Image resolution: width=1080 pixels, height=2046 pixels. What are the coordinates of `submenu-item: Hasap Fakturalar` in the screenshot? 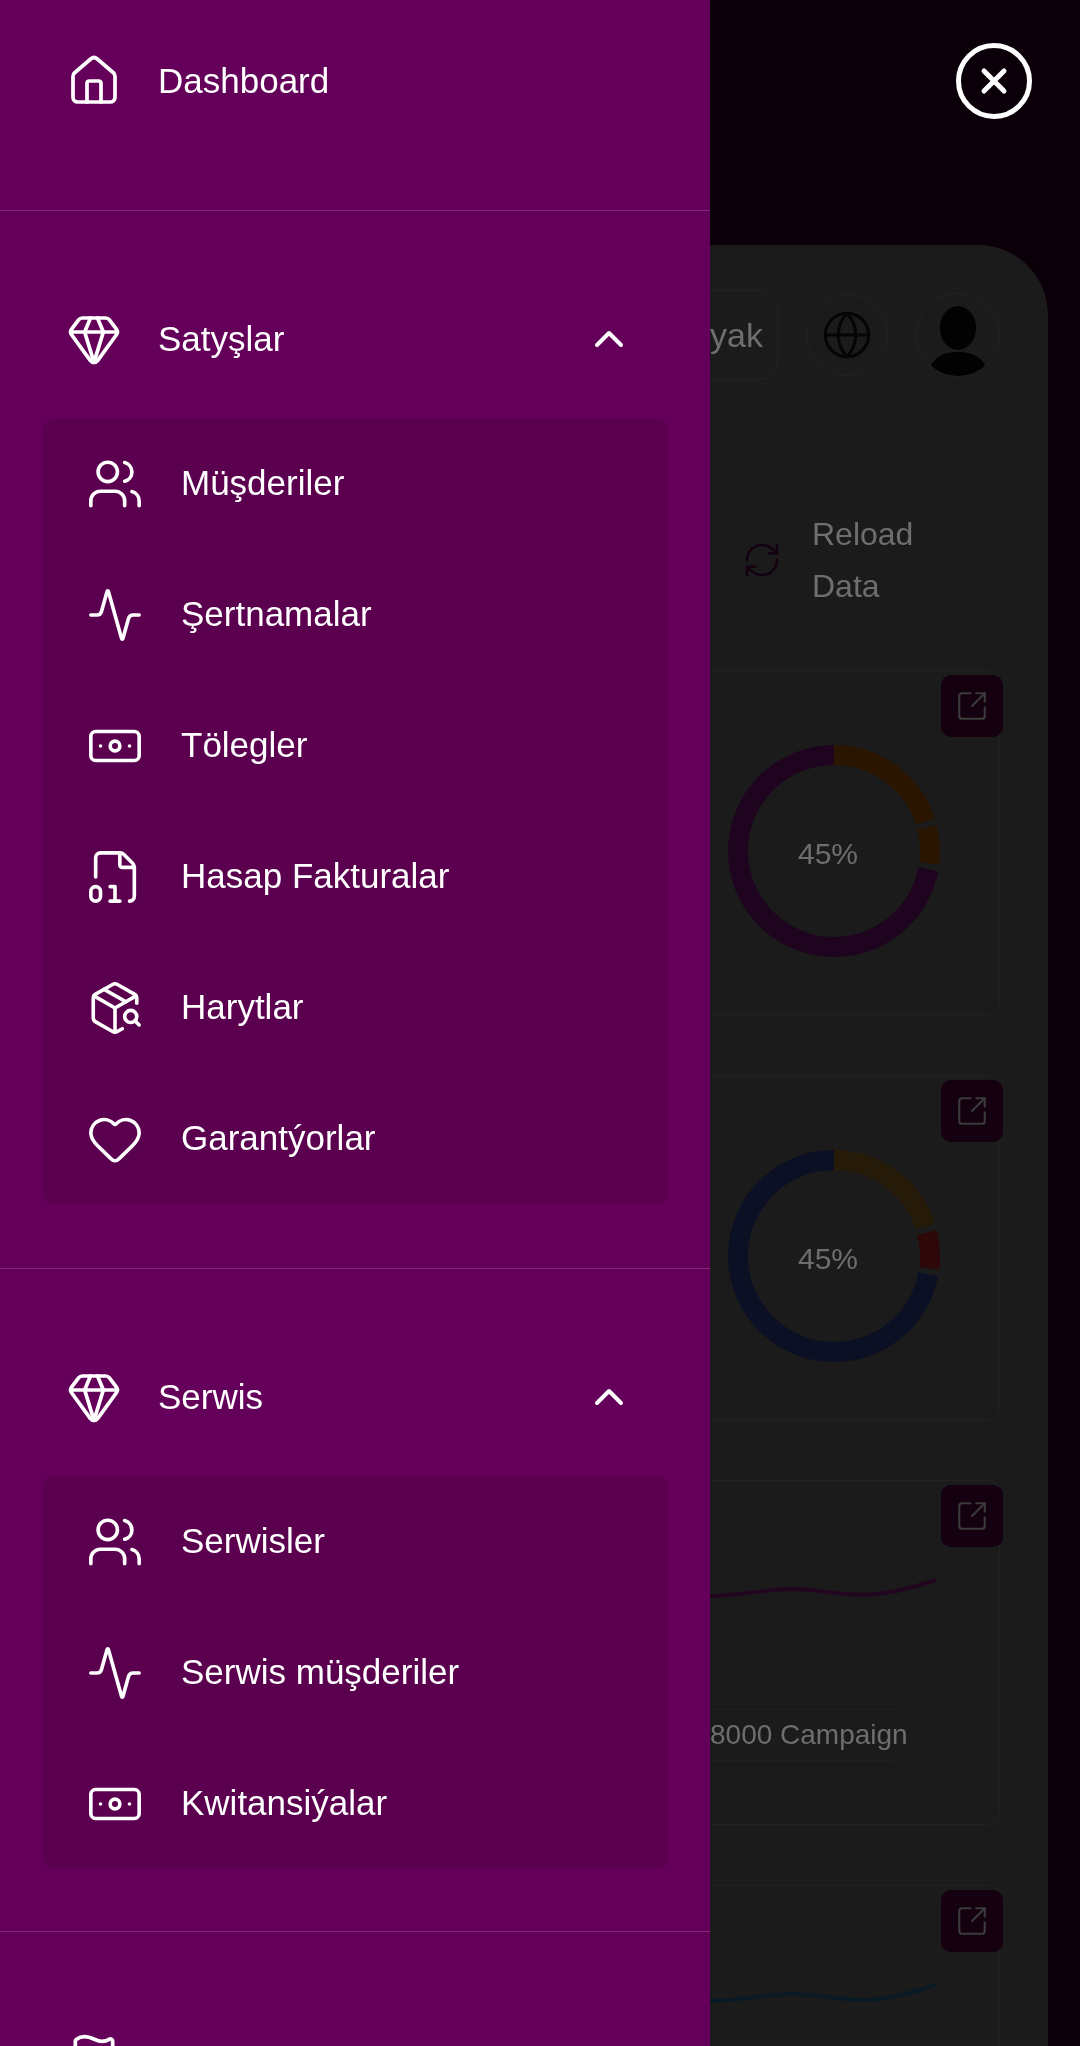 It's located at (355, 876).